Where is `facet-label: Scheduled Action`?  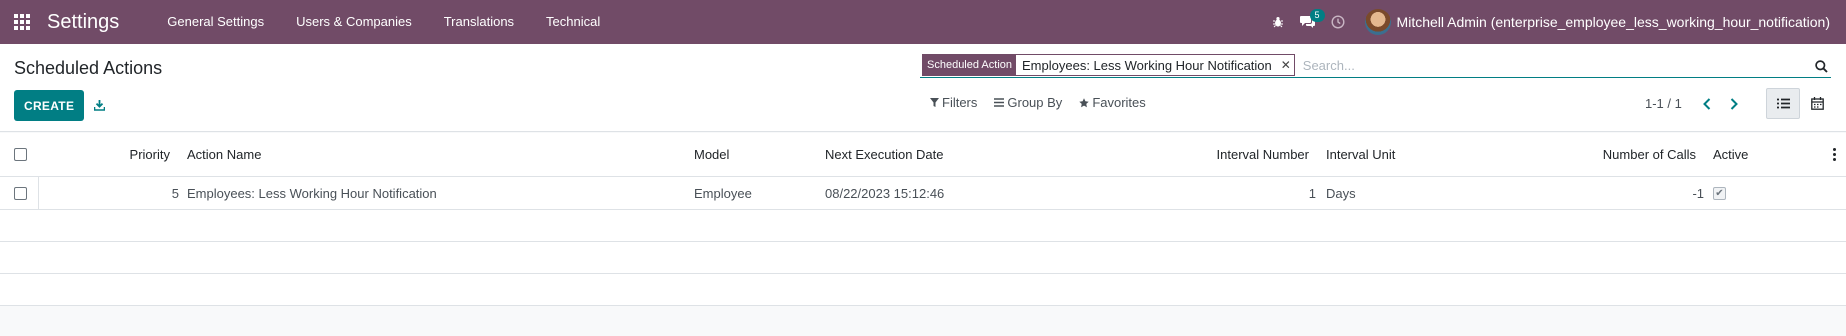 facet-label: Scheduled Action is located at coordinates (970, 65).